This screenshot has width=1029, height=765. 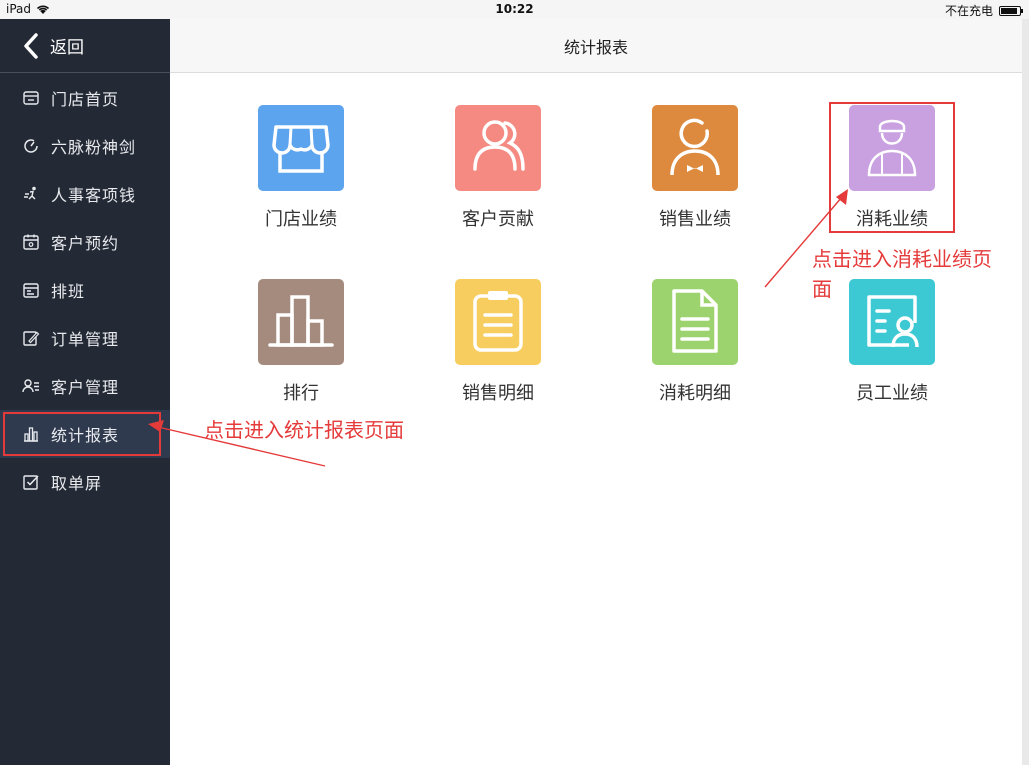 What do you see at coordinates (803, 242) in the screenshot?
I see `arrow-line` at bounding box center [803, 242].